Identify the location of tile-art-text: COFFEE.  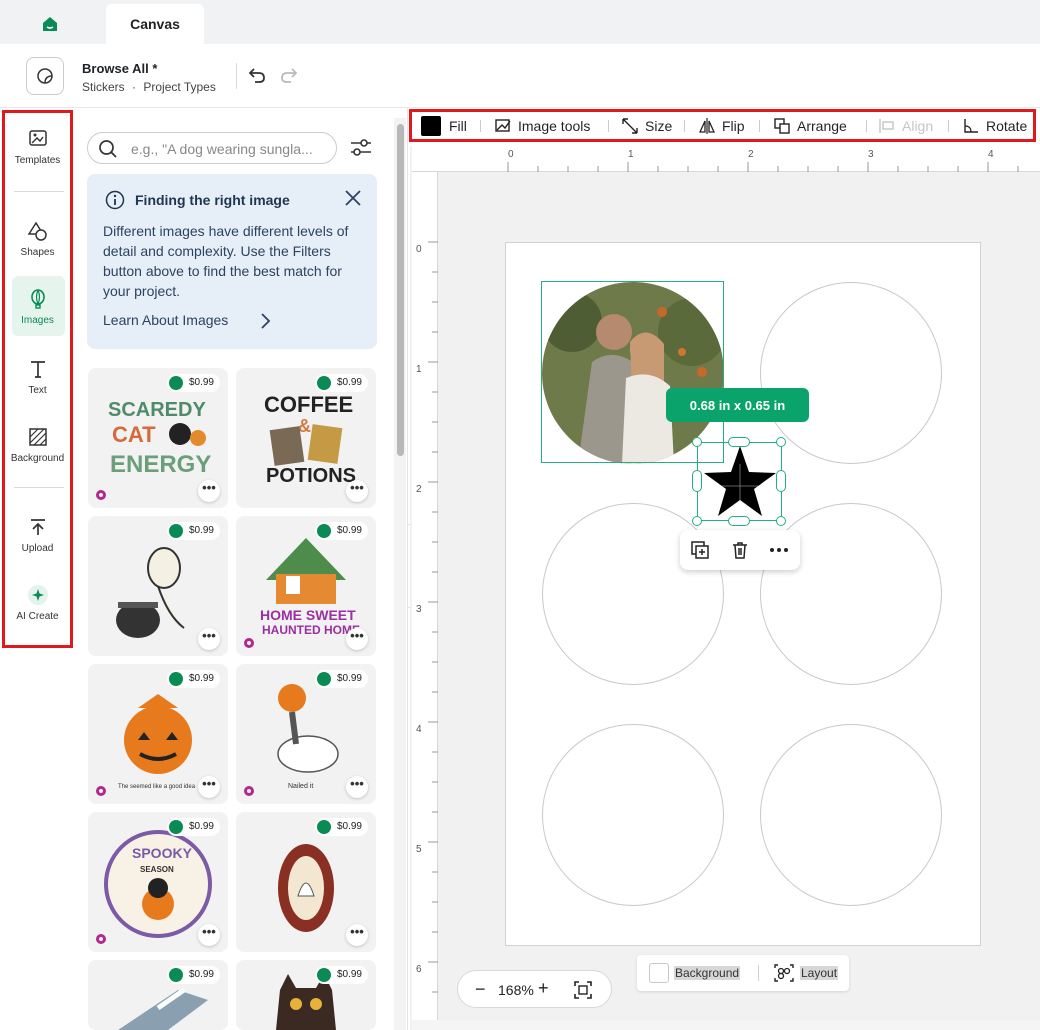
(308, 404).